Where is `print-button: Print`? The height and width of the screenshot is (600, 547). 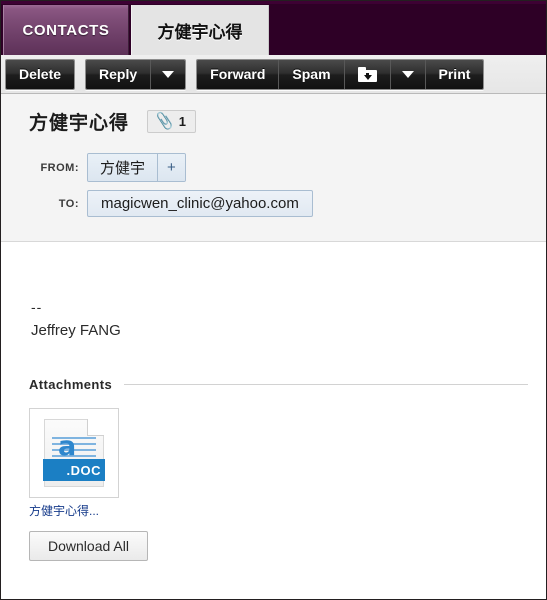 print-button: Print is located at coordinates (454, 74).